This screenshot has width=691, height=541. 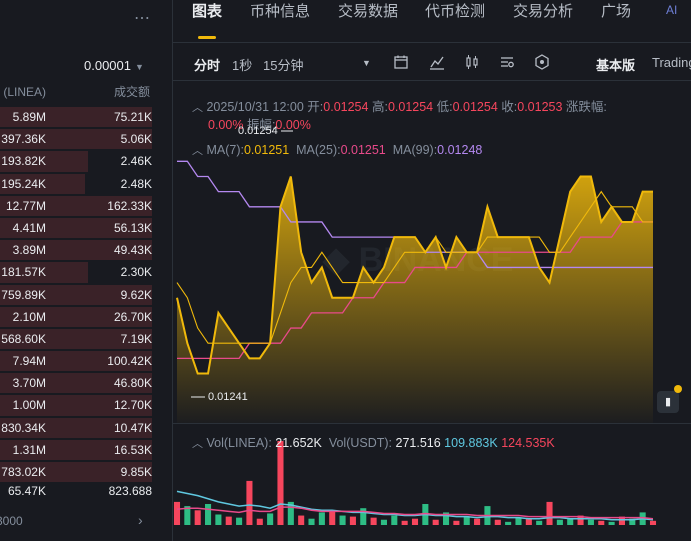 What do you see at coordinates (228, 397) in the screenshot?
I see `low-marker-label: 0.01241` at bounding box center [228, 397].